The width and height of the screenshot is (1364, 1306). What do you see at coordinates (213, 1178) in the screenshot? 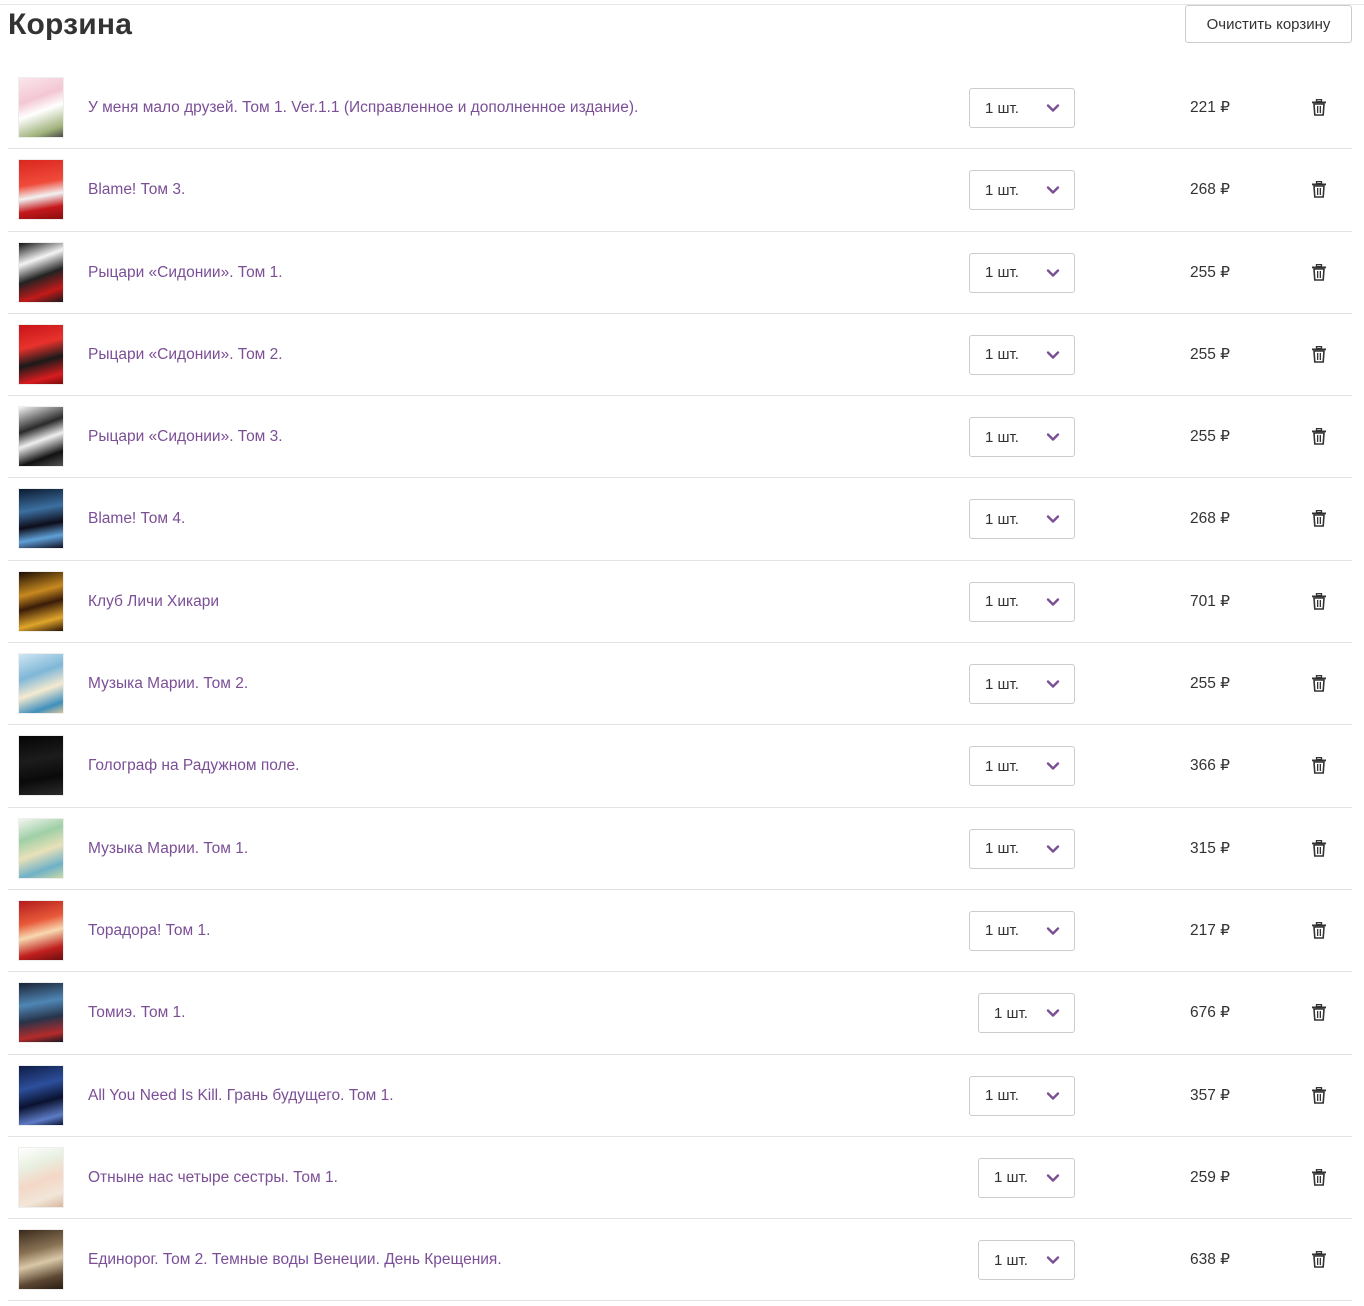
I see `item-title-link: Отныне нас четыре сестры. Том 1.` at bounding box center [213, 1178].